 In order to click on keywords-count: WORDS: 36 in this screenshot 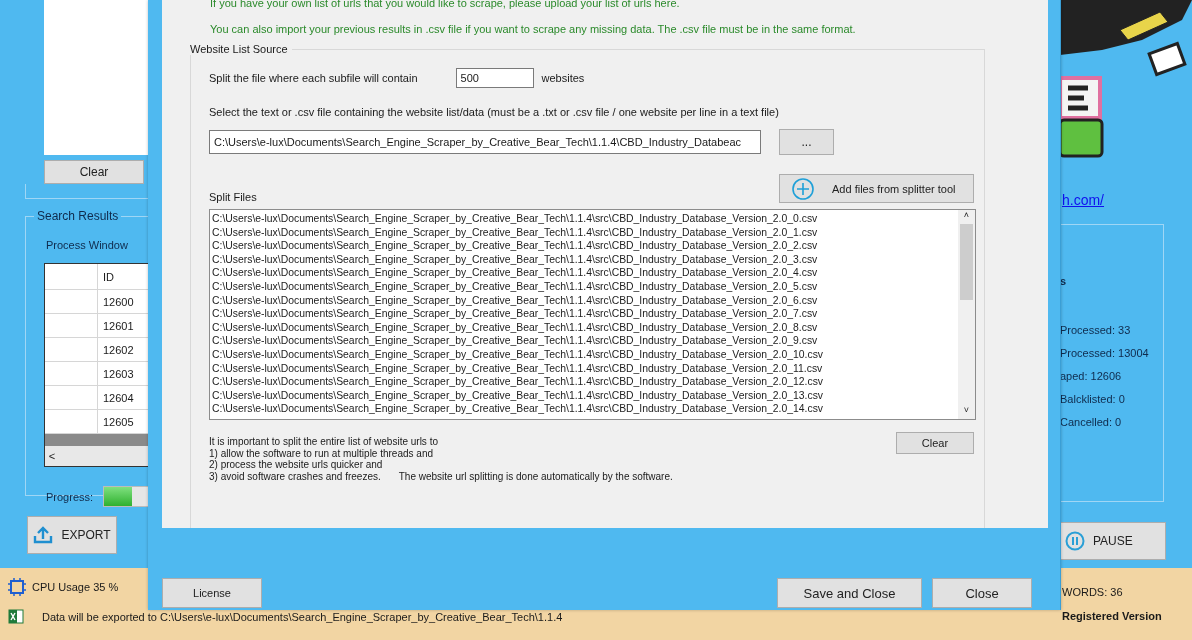, I will do `click(1093, 592)`.